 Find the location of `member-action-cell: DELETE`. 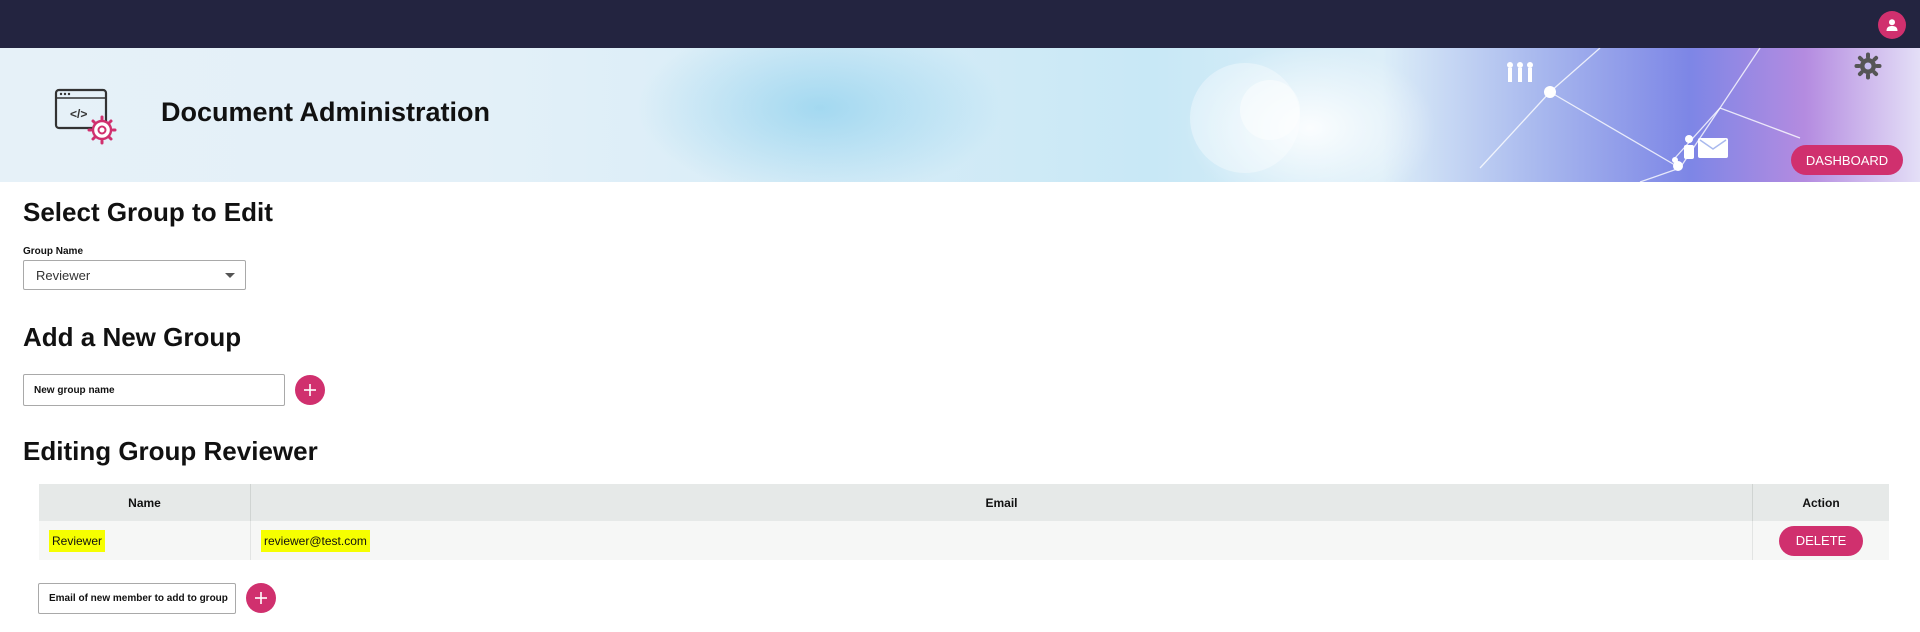

member-action-cell: DELETE is located at coordinates (1820, 540).